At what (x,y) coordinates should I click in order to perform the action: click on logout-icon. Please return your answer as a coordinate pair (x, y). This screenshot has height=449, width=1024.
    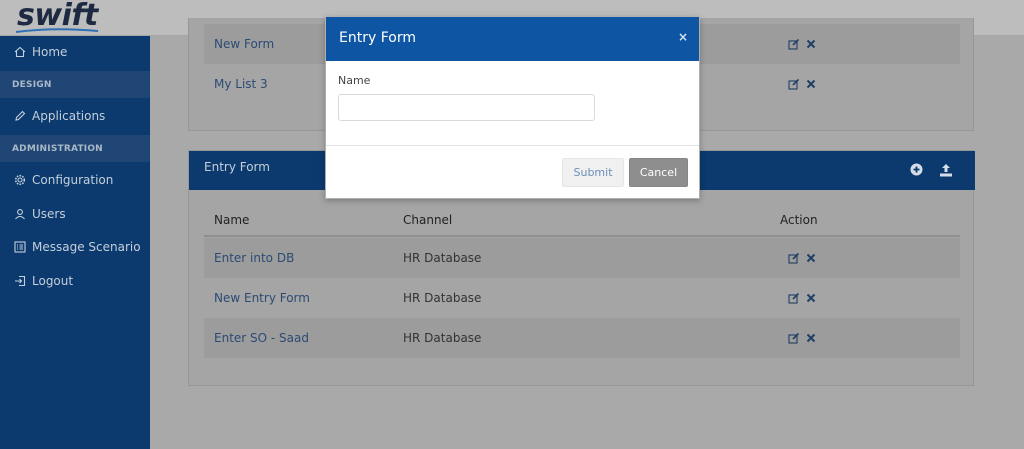
    Looking at the image, I should click on (19, 281).